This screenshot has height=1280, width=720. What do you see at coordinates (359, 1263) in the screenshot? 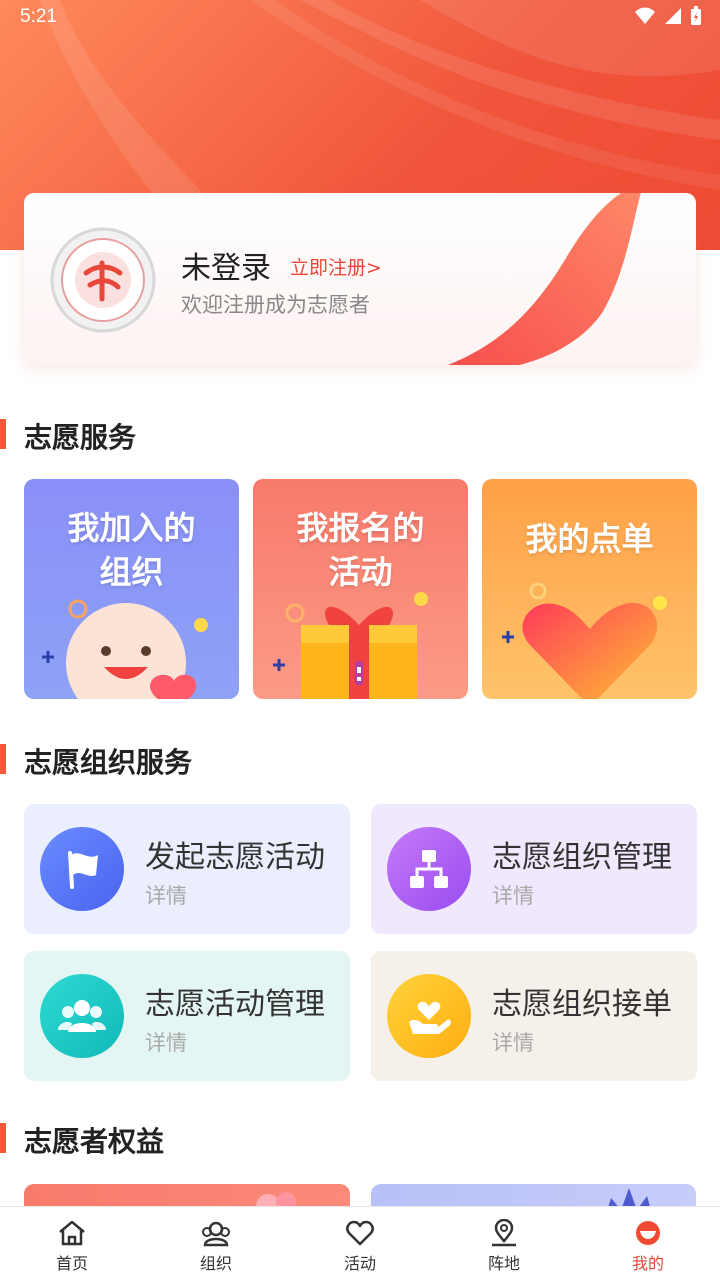
I see `tab-label: 活动` at bounding box center [359, 1263].